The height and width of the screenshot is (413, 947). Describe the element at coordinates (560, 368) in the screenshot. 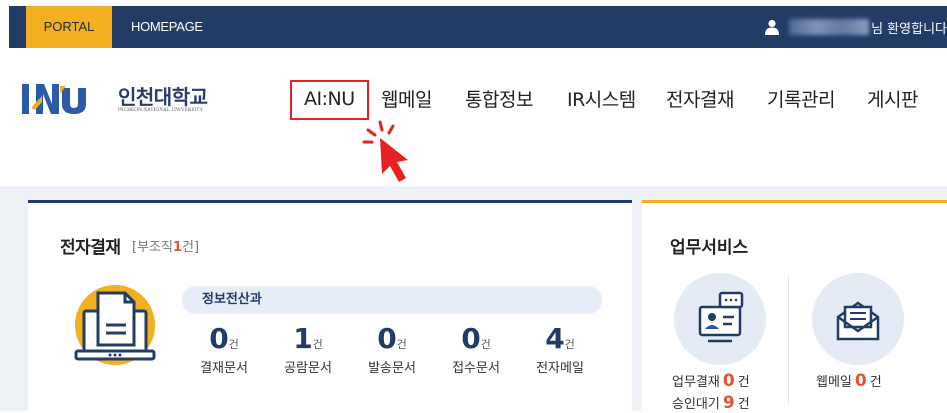

I see `count-label: 전자메일` at that location.